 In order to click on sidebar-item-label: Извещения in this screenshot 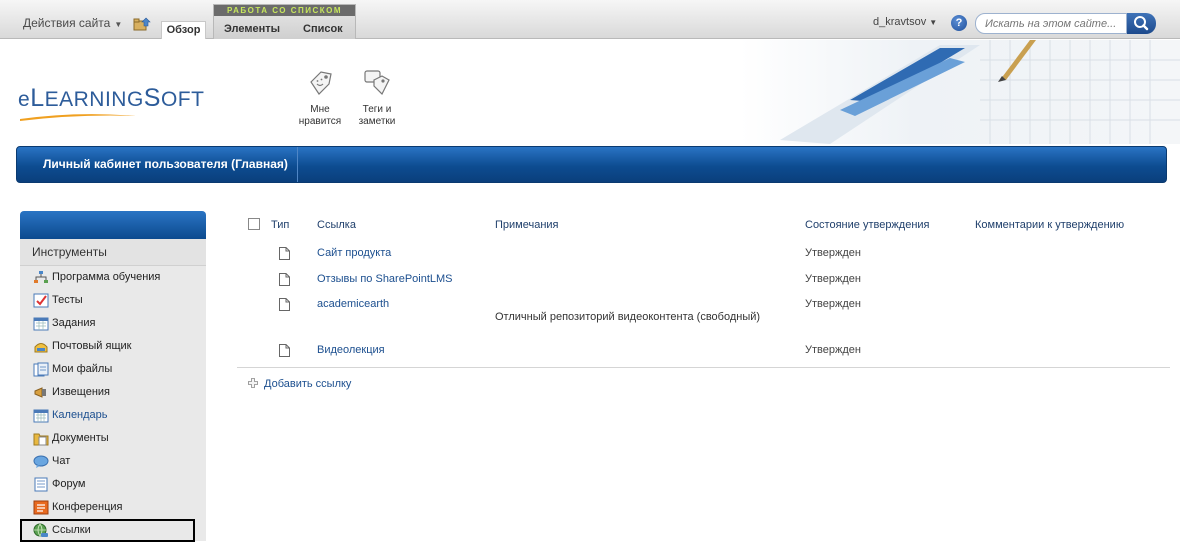, I will do `click(81, 392)`.